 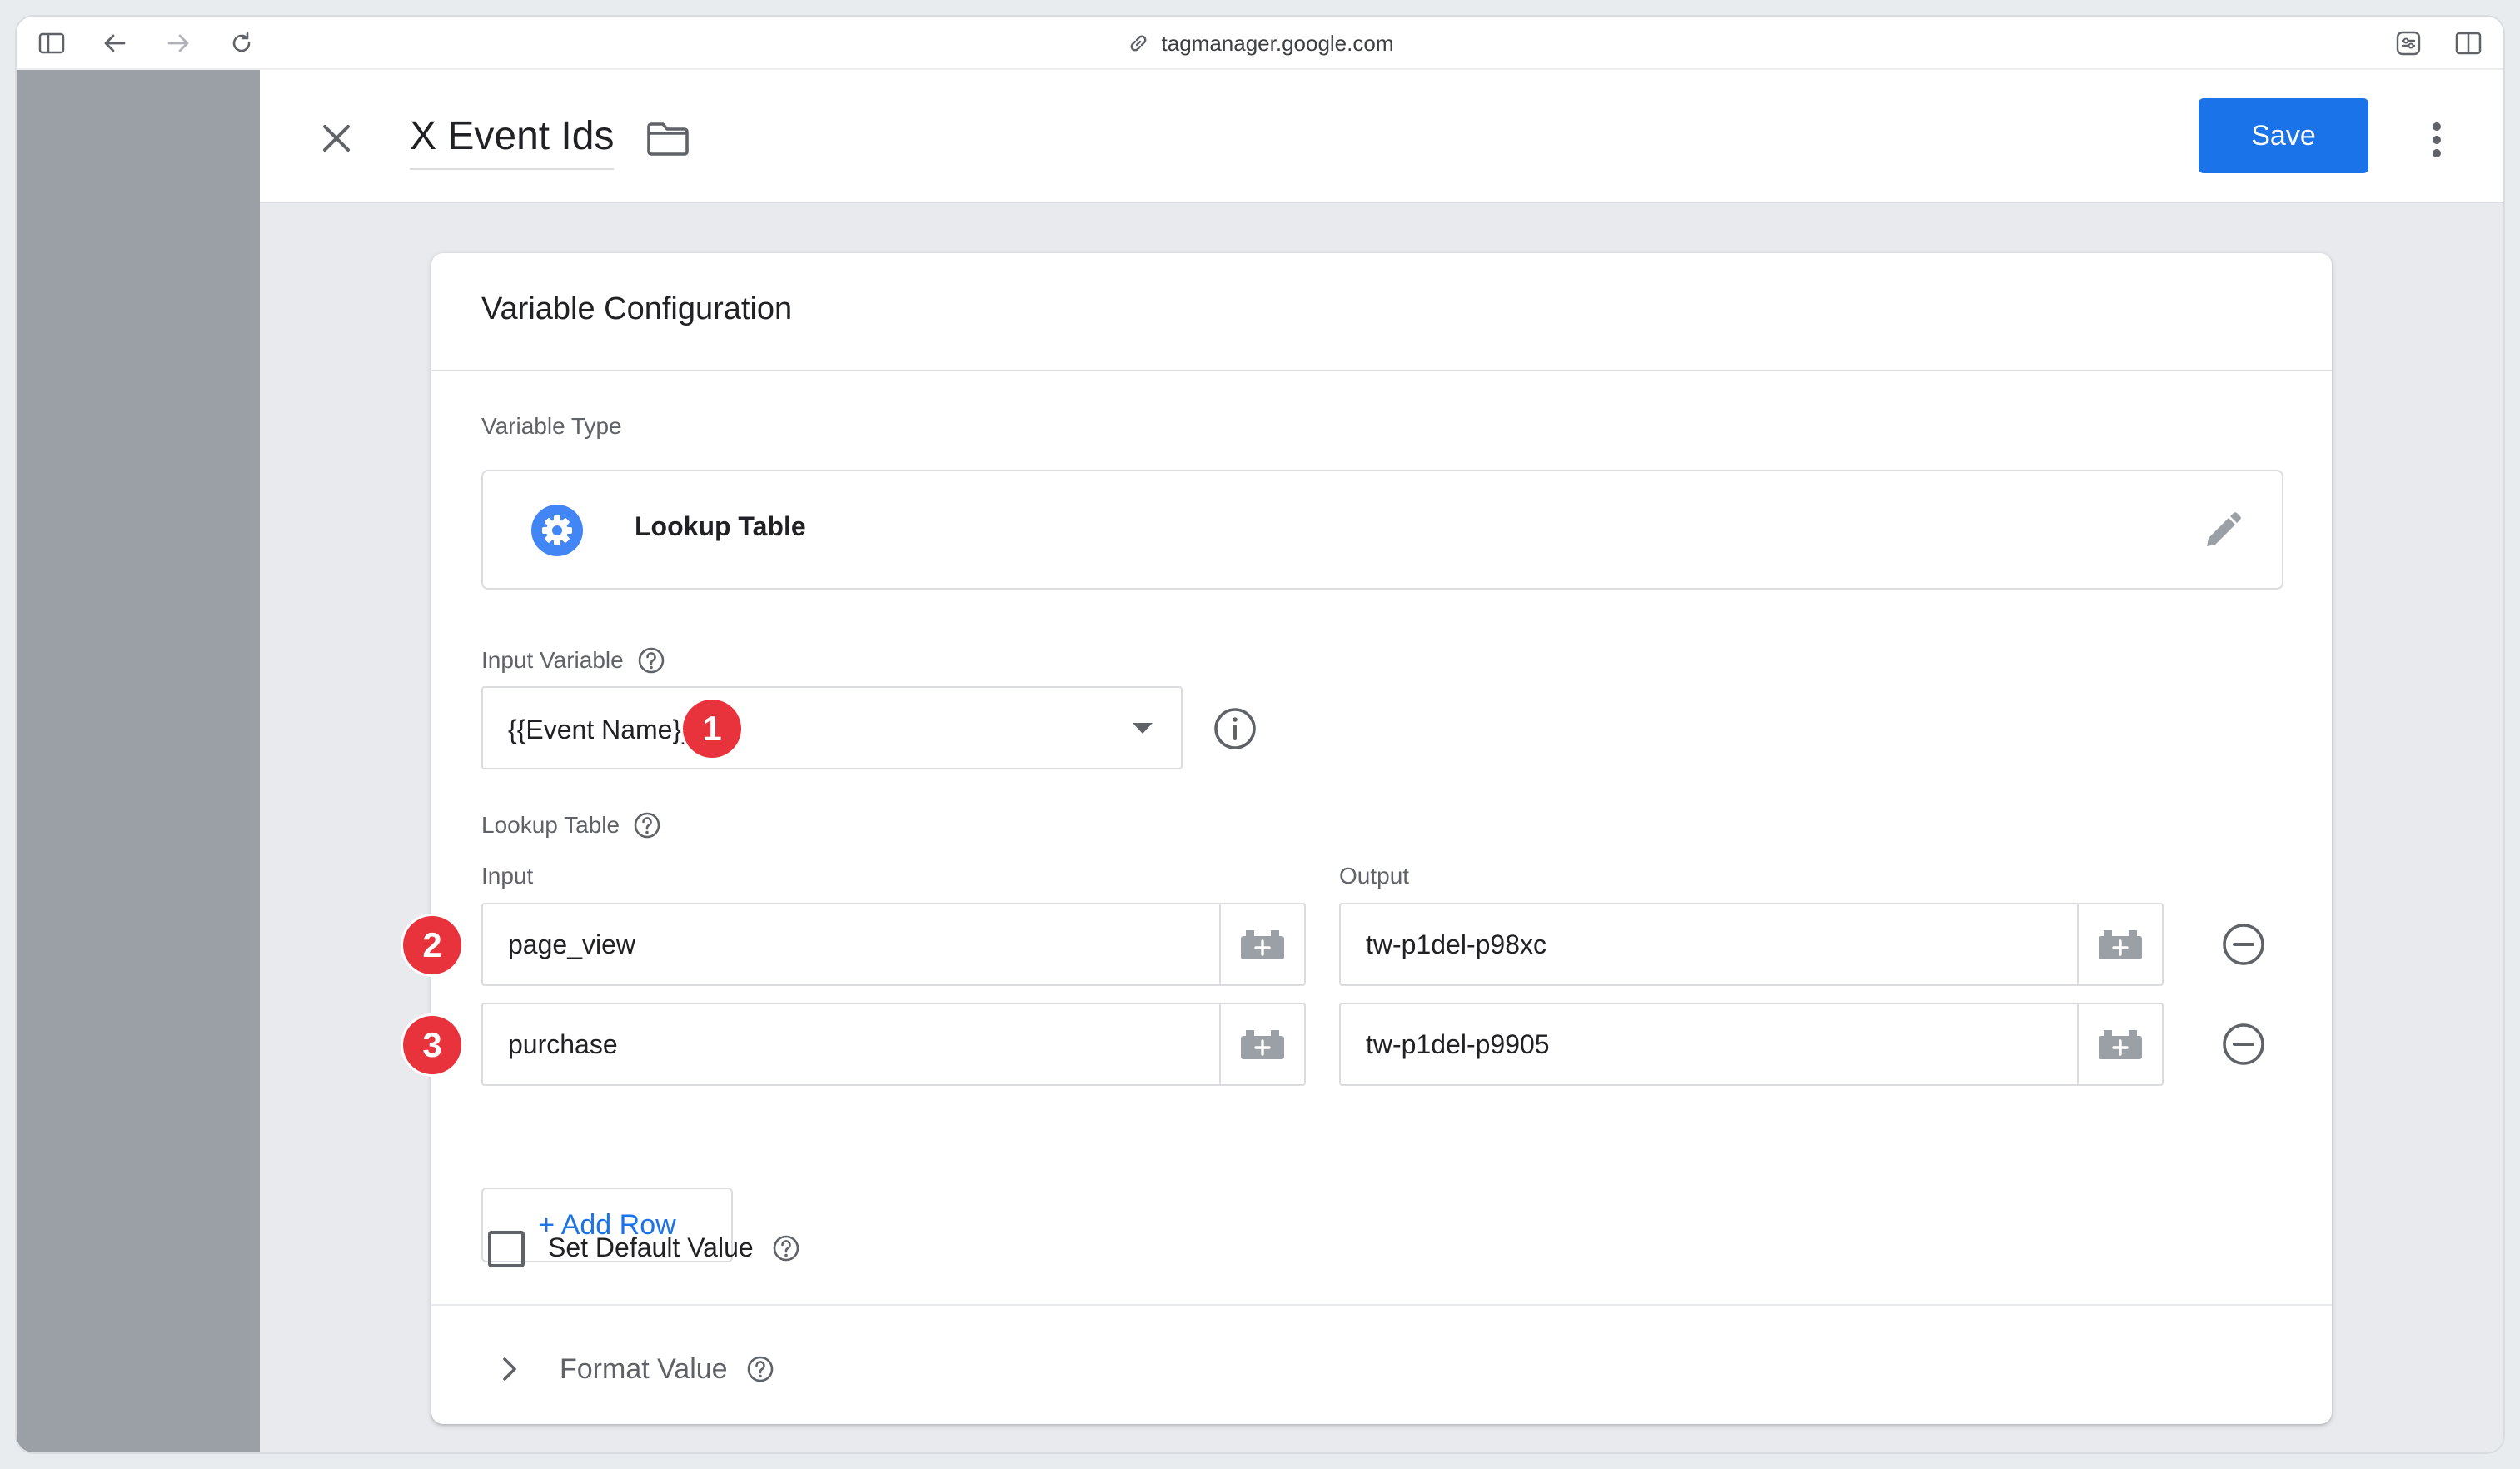 I want to click on row-2-output, so click(x=1709, y=1044).